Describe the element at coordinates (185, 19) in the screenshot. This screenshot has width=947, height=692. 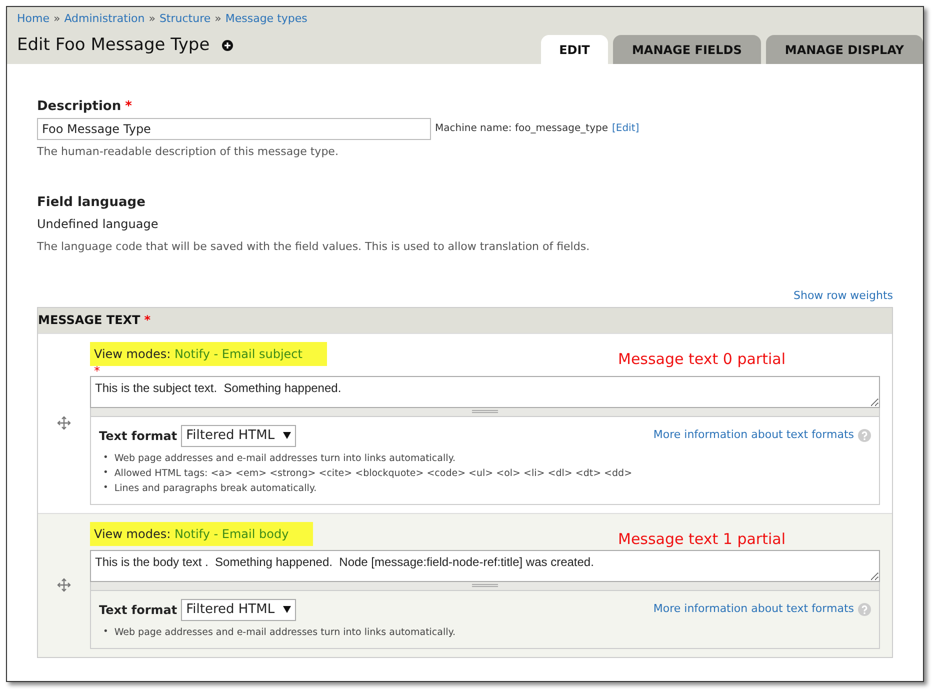
I see `breadcrumb-link: Structure` at that location.